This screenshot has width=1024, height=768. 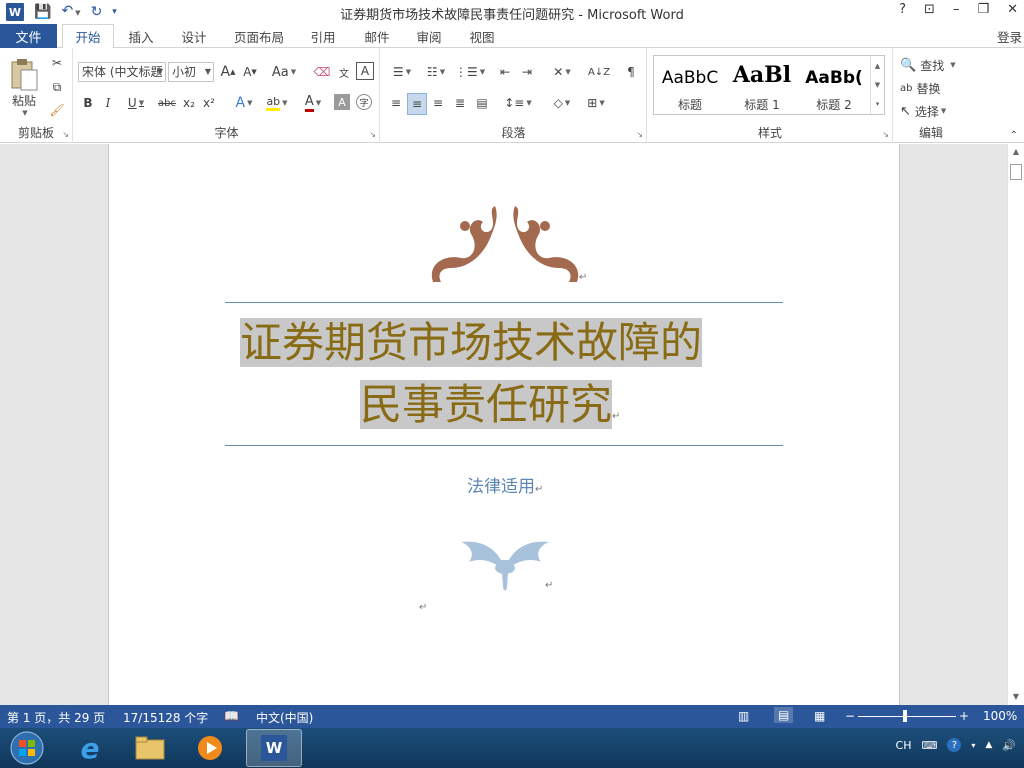 I want to click on volume-icon: 🔊, so click(x=1009, y=745).